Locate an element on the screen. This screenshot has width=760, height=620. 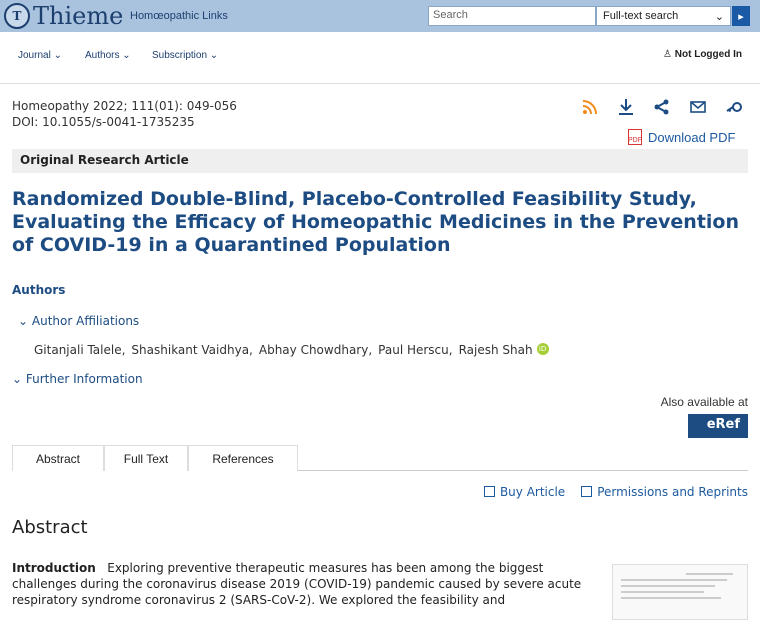
article-tabs: Abstract Full Text References is located at coordinates (380, 458).